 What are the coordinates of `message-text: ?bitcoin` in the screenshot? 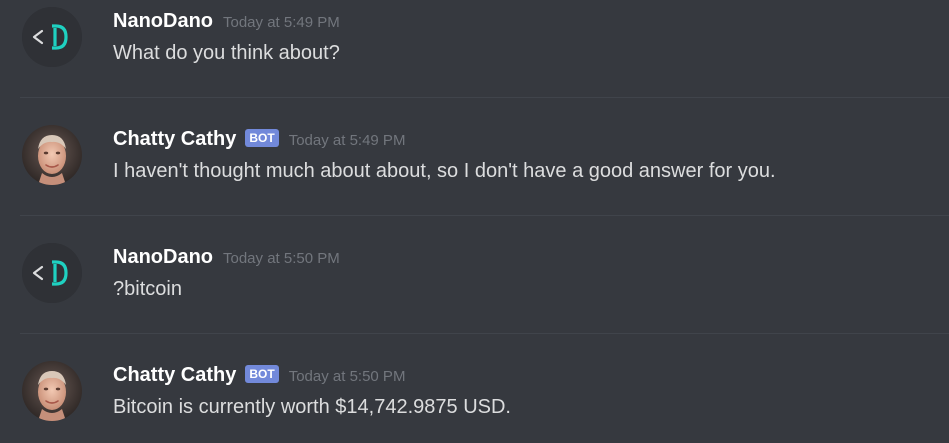 It's located at (147, 289).